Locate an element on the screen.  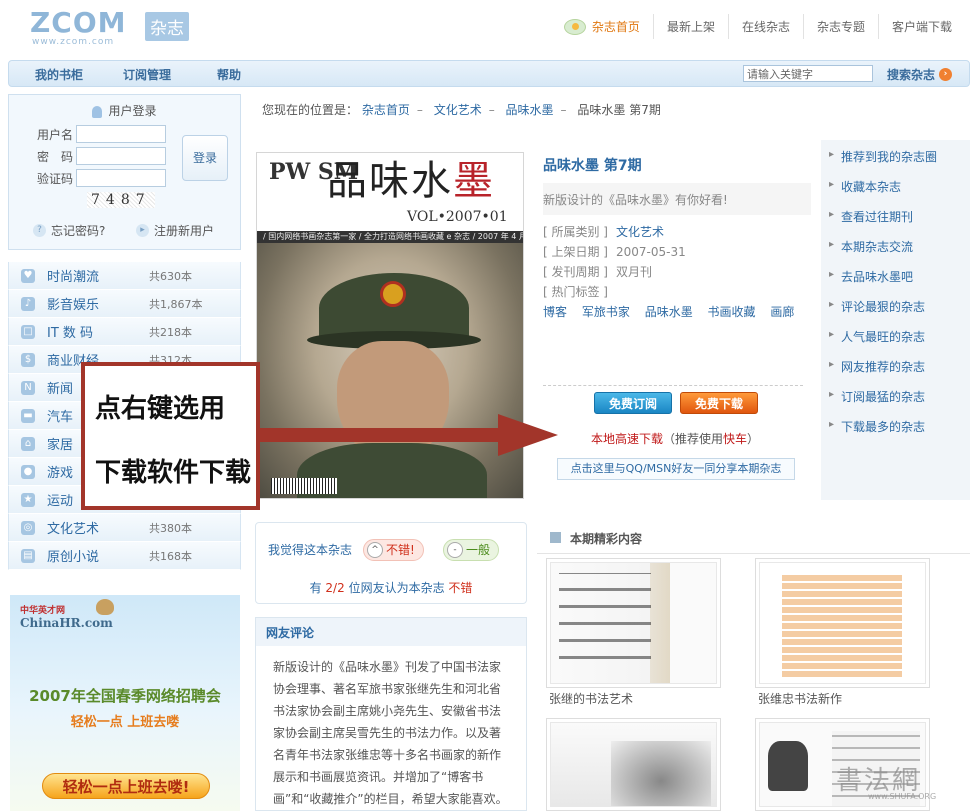
download-note: 本地高速下载（推荐使用快车） is located at coordinates (675, 439).